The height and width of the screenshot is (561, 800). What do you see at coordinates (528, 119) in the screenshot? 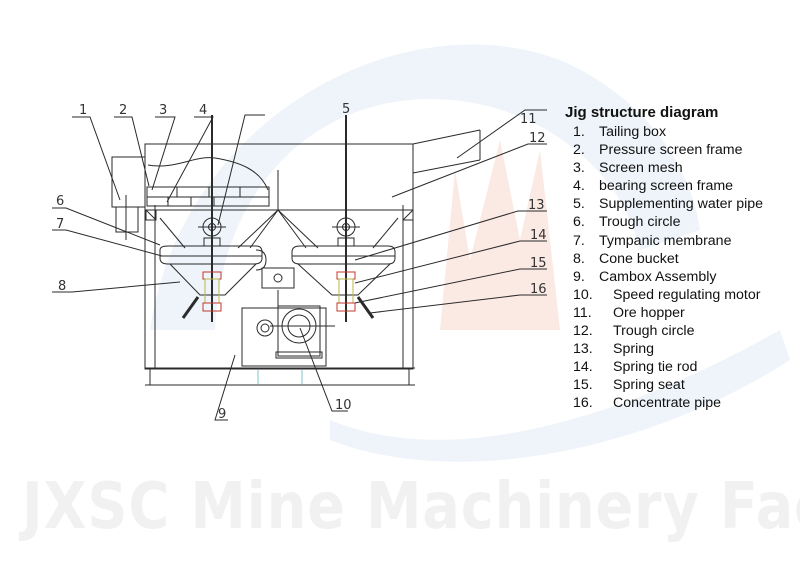
I see `callout-11: 11` at bounding box center [528, 119].